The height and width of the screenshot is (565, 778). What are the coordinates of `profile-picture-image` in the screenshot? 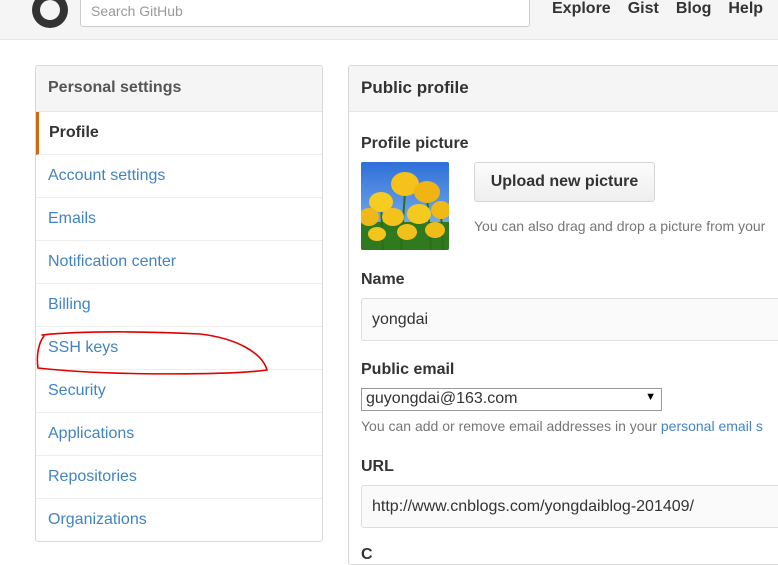 It's located at (405, 206).